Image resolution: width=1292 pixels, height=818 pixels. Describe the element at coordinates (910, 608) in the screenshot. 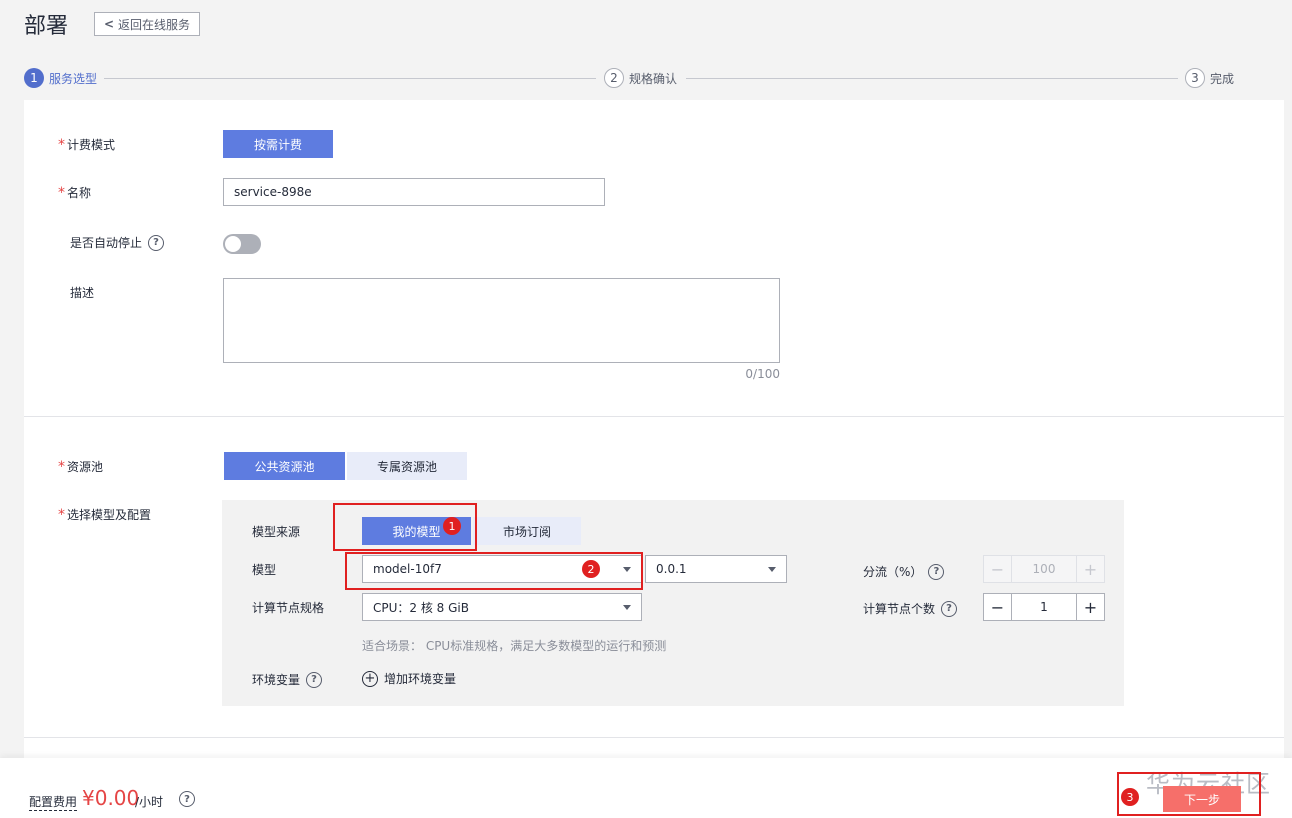

I see `node-count-label: 计算节点个数 ?` at that location.